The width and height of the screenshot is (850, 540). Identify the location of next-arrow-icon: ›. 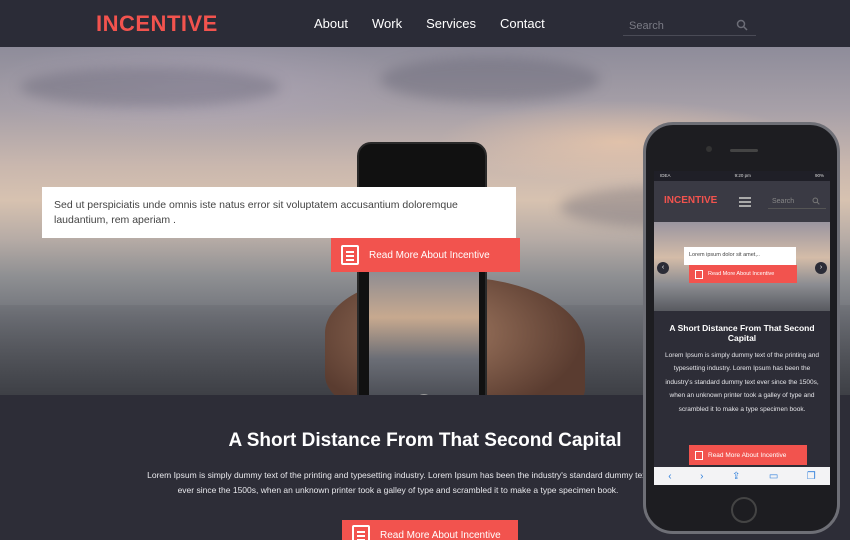
(821, 268).